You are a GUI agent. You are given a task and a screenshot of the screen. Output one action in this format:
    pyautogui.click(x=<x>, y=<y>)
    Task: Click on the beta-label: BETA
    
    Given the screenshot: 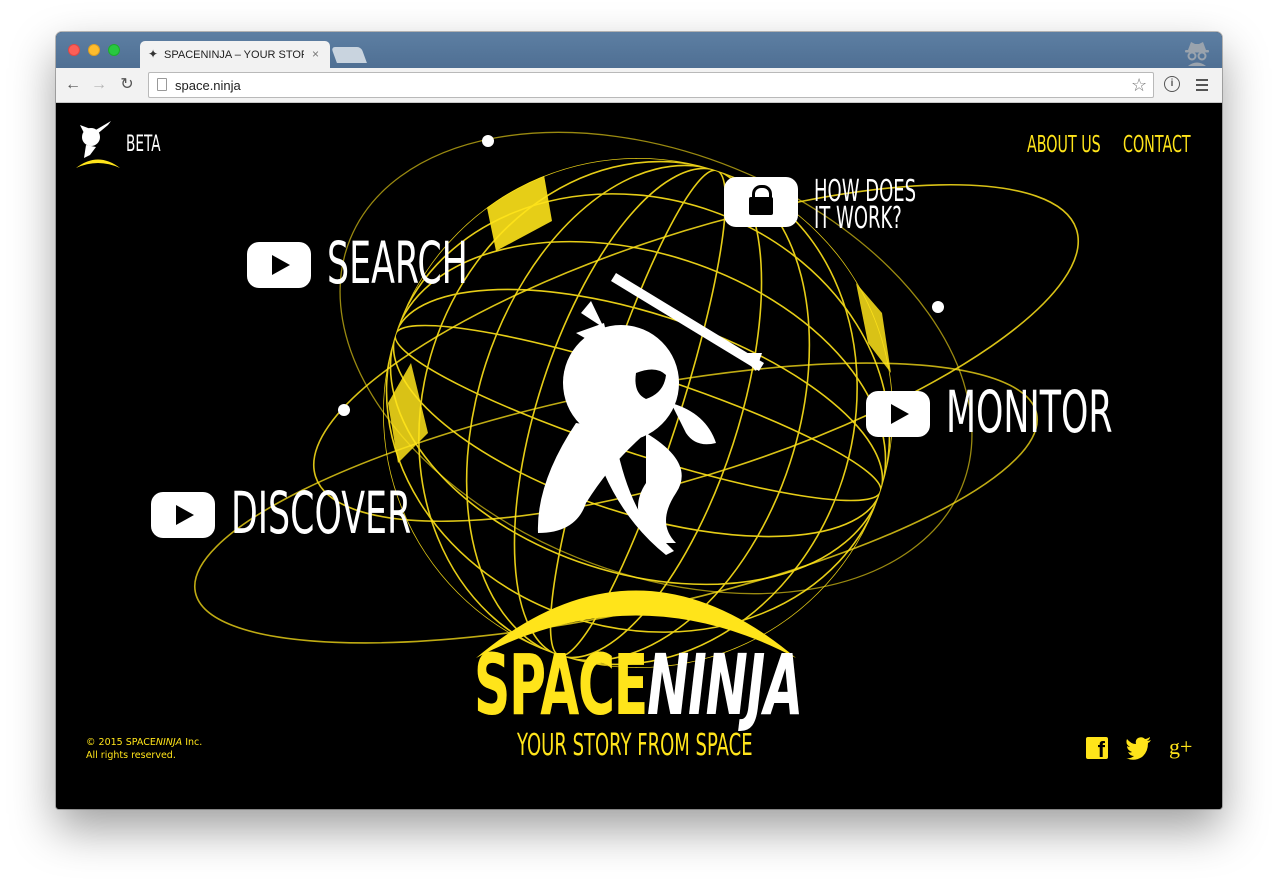 What is the action you would take?
    pyautogui.click(x=143, y=144)
    